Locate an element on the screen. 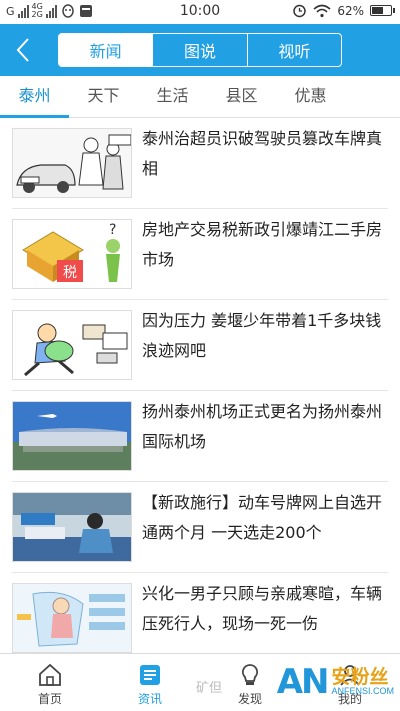  news-item: 因为压力 姜堰少年带着1千多块钱浪迹网吧 is located at coordinates (200, 345).